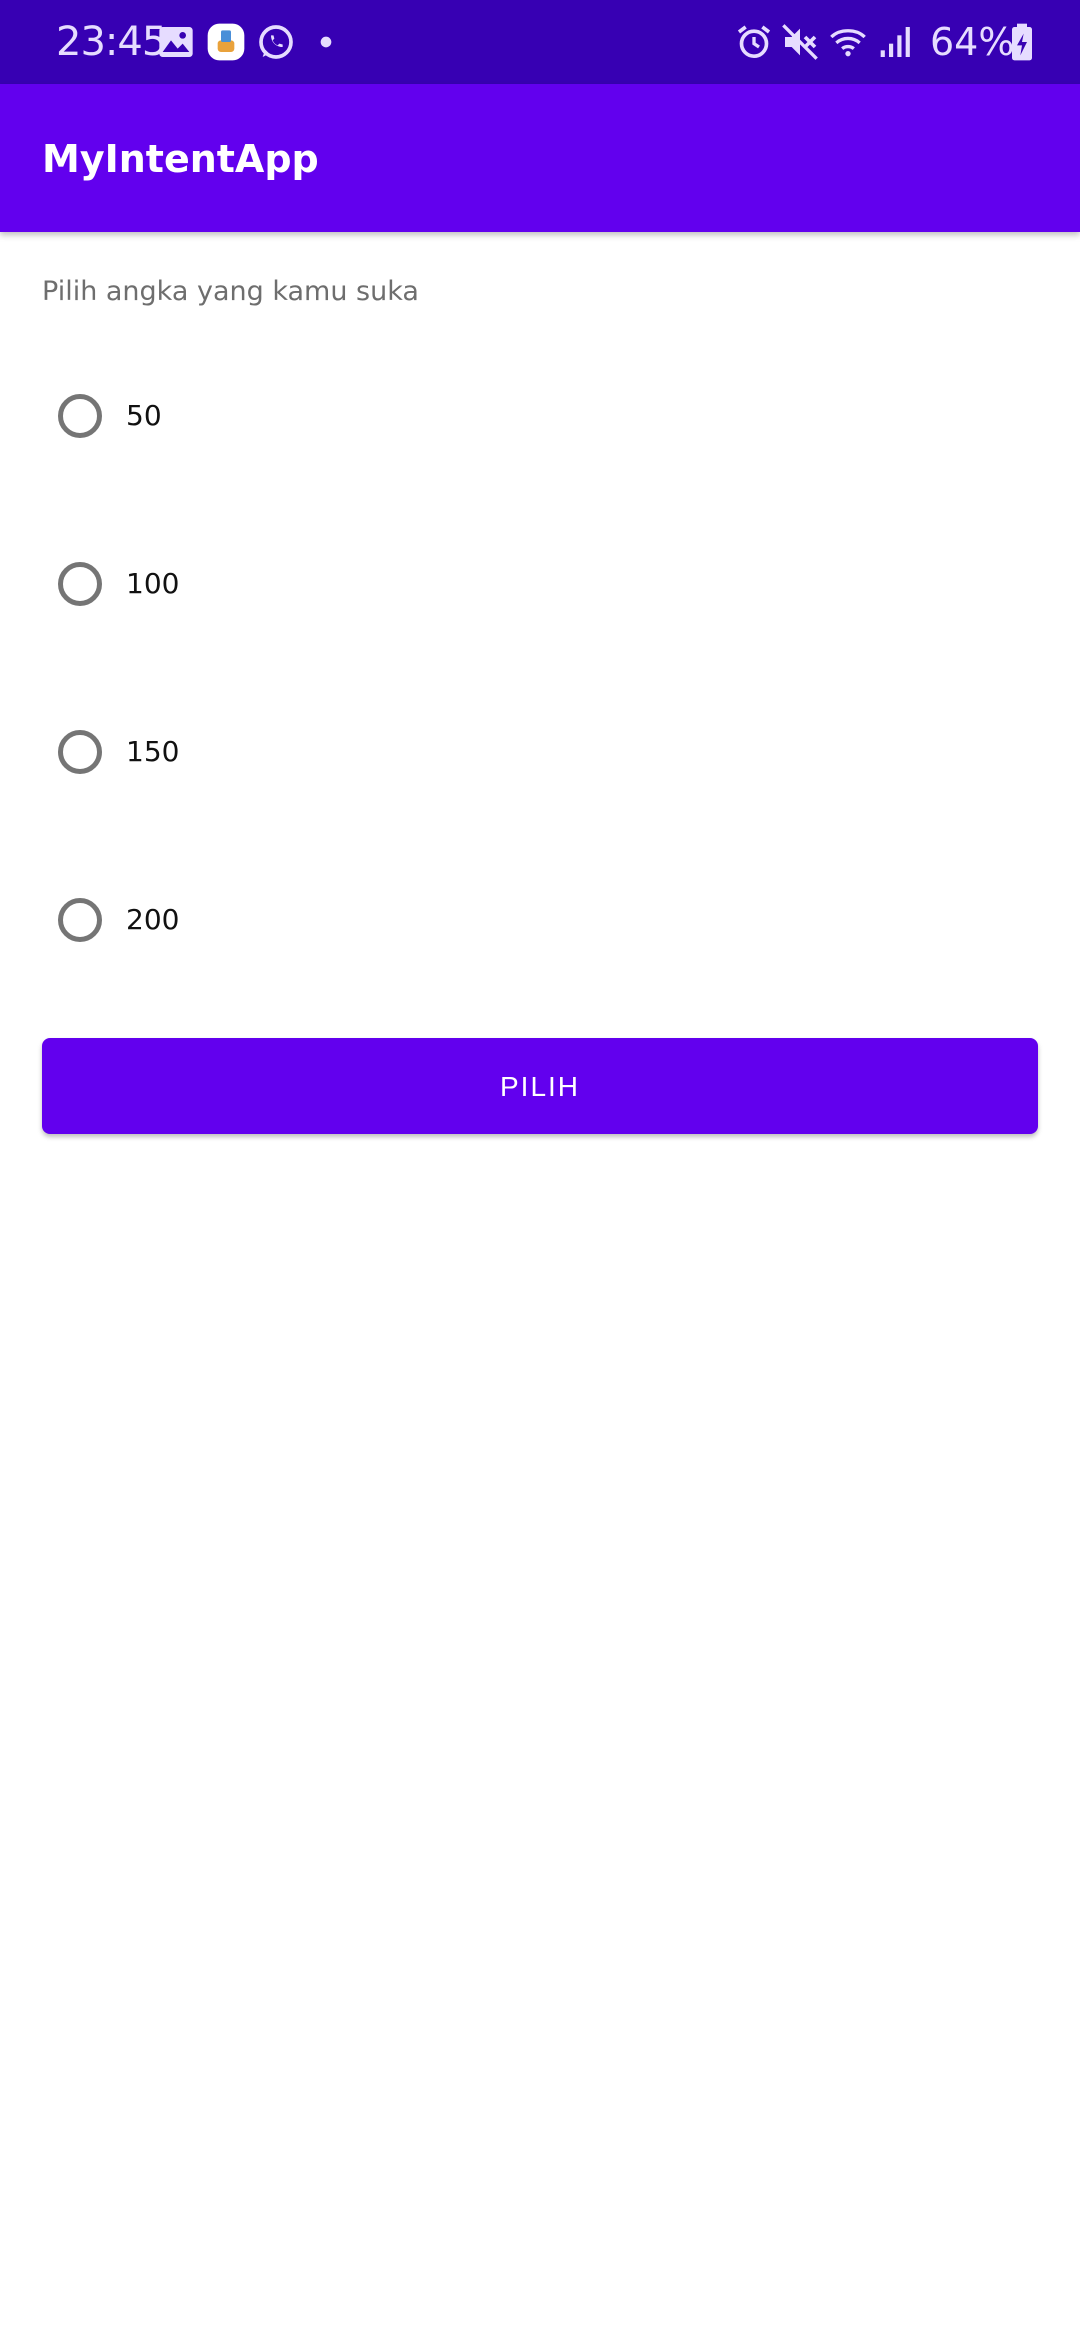  I want to click on notification-dot-icon, so click(326, 42).